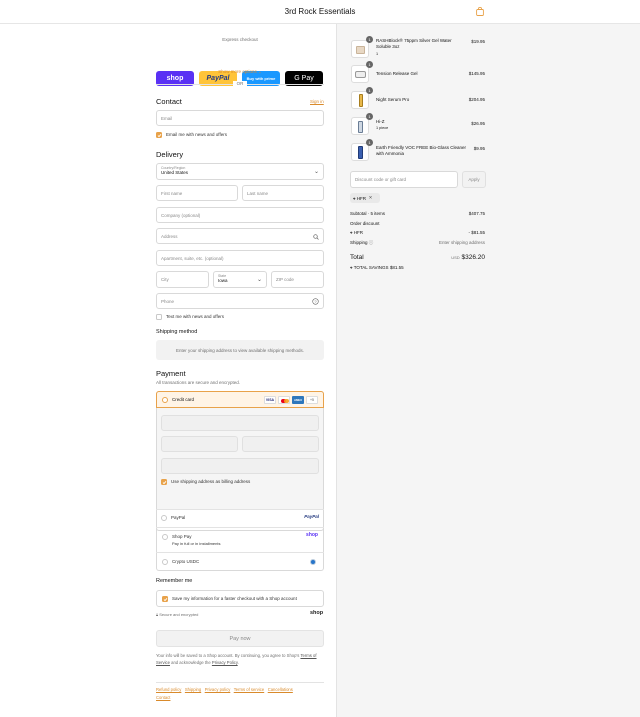  I want to click on paypal-logo: PayPal, so click(311, 516).